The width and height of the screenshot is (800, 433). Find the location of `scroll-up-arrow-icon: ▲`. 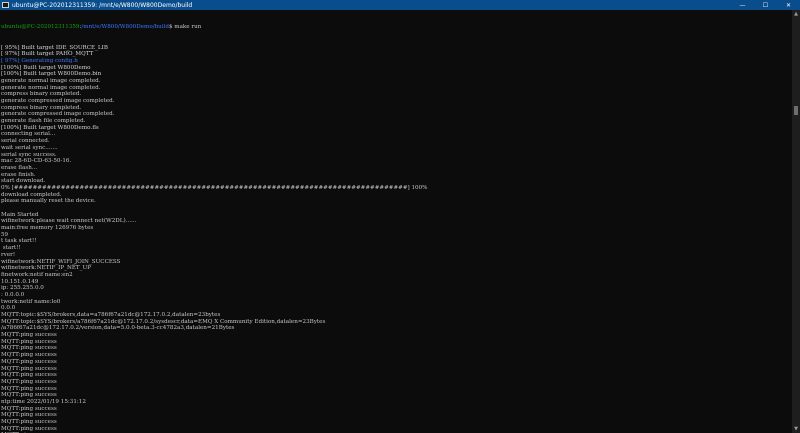

scroll-up-arrow-icon: ▲ is located at coordinates (796, 14).